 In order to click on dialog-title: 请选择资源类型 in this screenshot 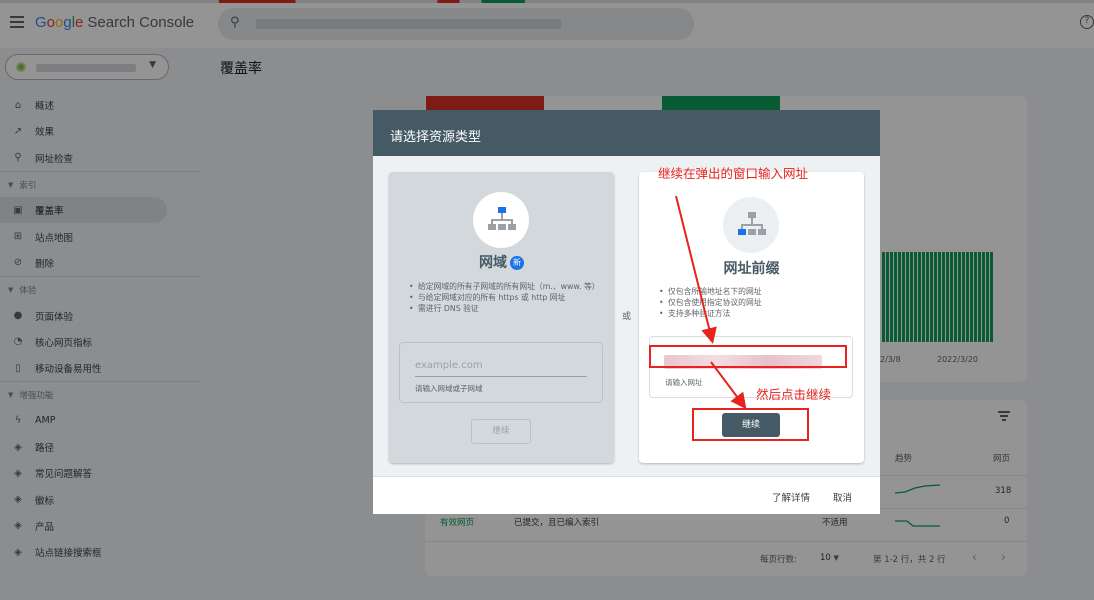, I will do `click(626, 133)`.